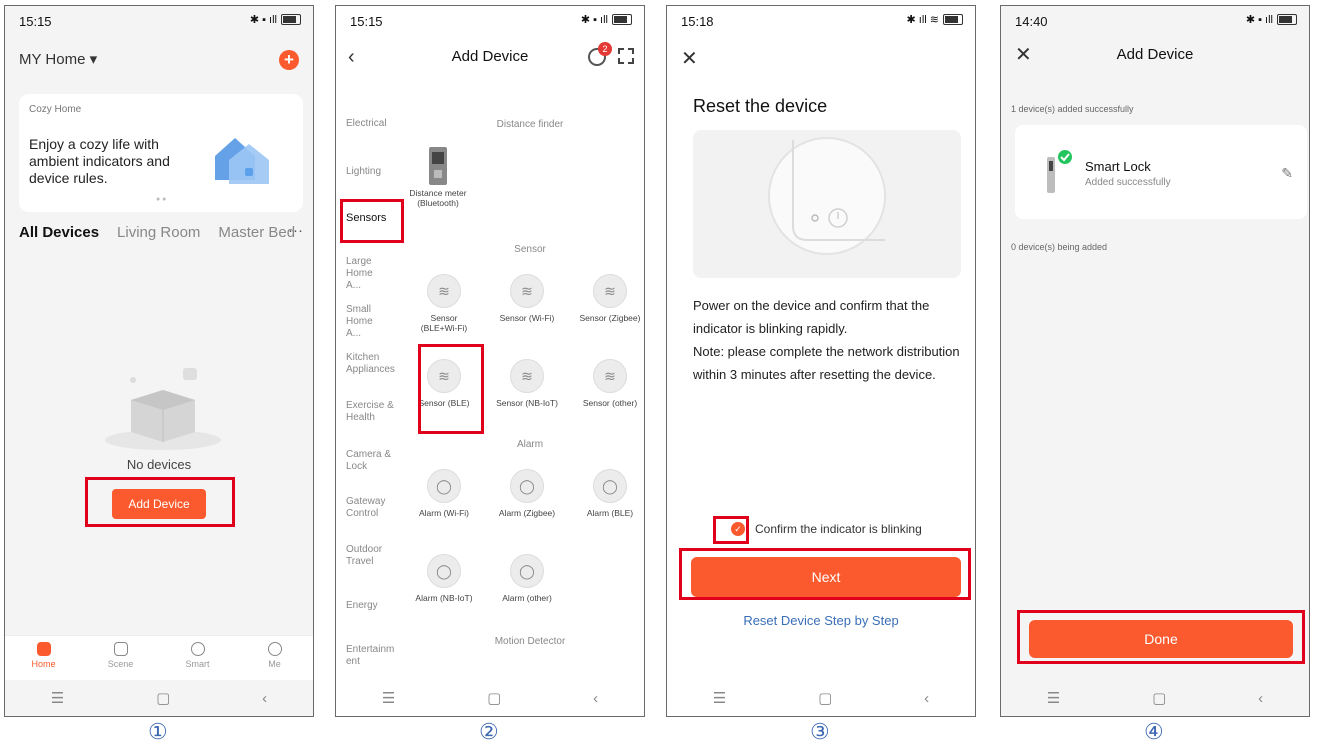 The image size is (1325, 751). I want to click on home-selector: MY Home ▾, so click(58, 59).